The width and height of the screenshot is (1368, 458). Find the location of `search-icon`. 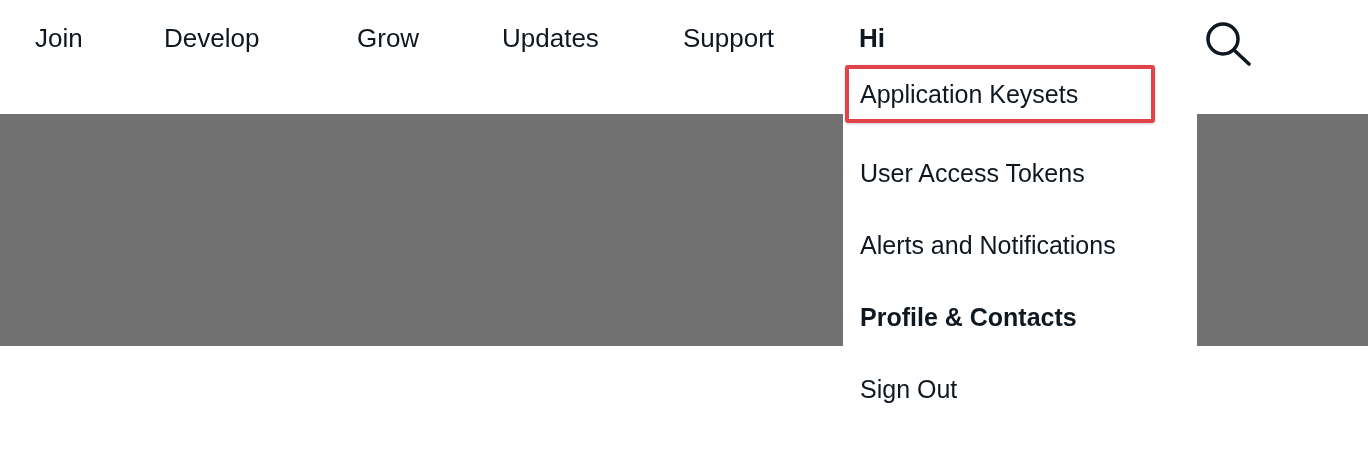

search-icon is located at coordinates (1228, 43).